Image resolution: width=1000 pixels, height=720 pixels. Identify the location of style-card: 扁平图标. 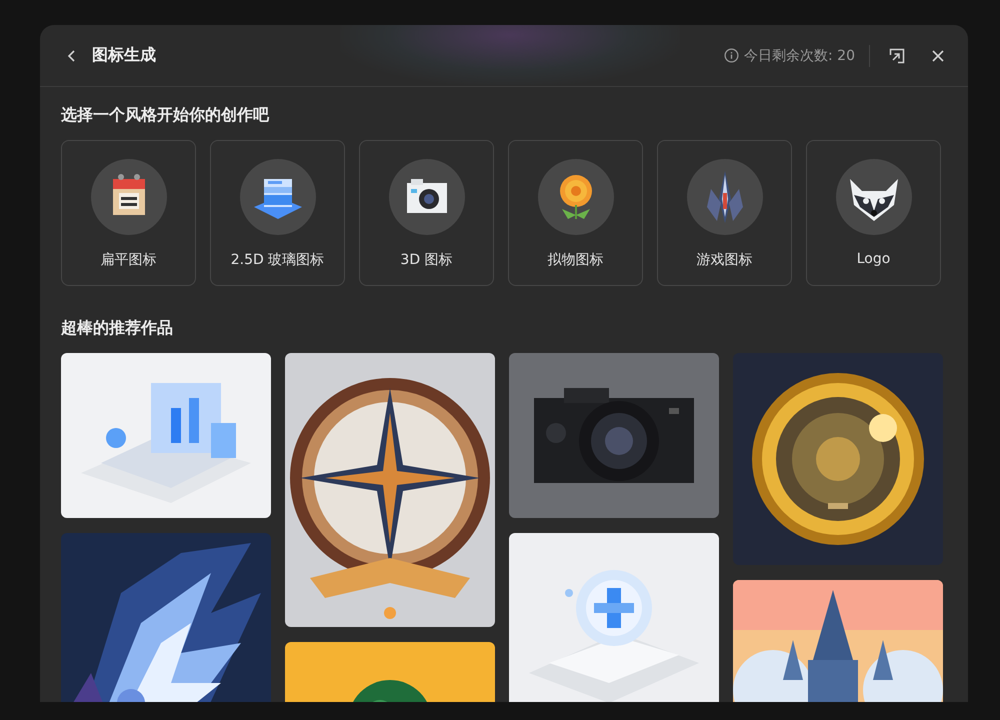
(128, 213).